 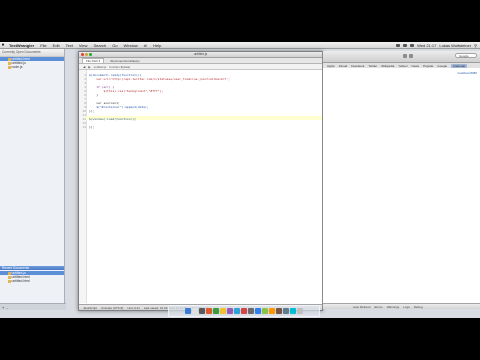 I want to click on recent-documents-list: untitled.js untitled.html untitled.html, so click(x=32, y=277).